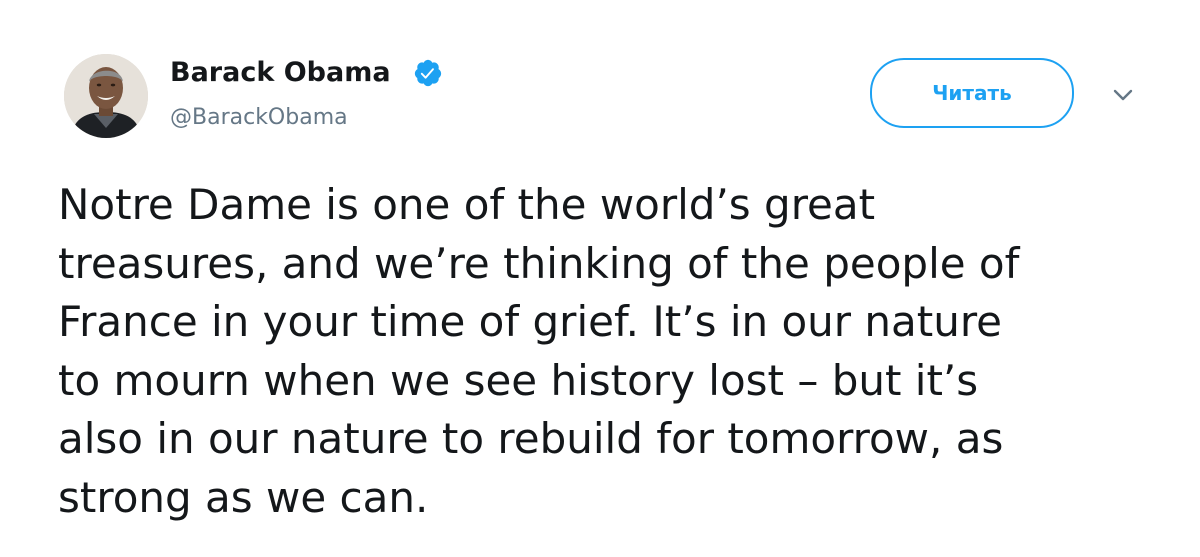 Image resolution: width=1200 pixels, height=557 pixels. What do you see at coordinates (280, 73) in the screenshot?
I see `display-name: Barack Obama` at bounding box center [280, 73].